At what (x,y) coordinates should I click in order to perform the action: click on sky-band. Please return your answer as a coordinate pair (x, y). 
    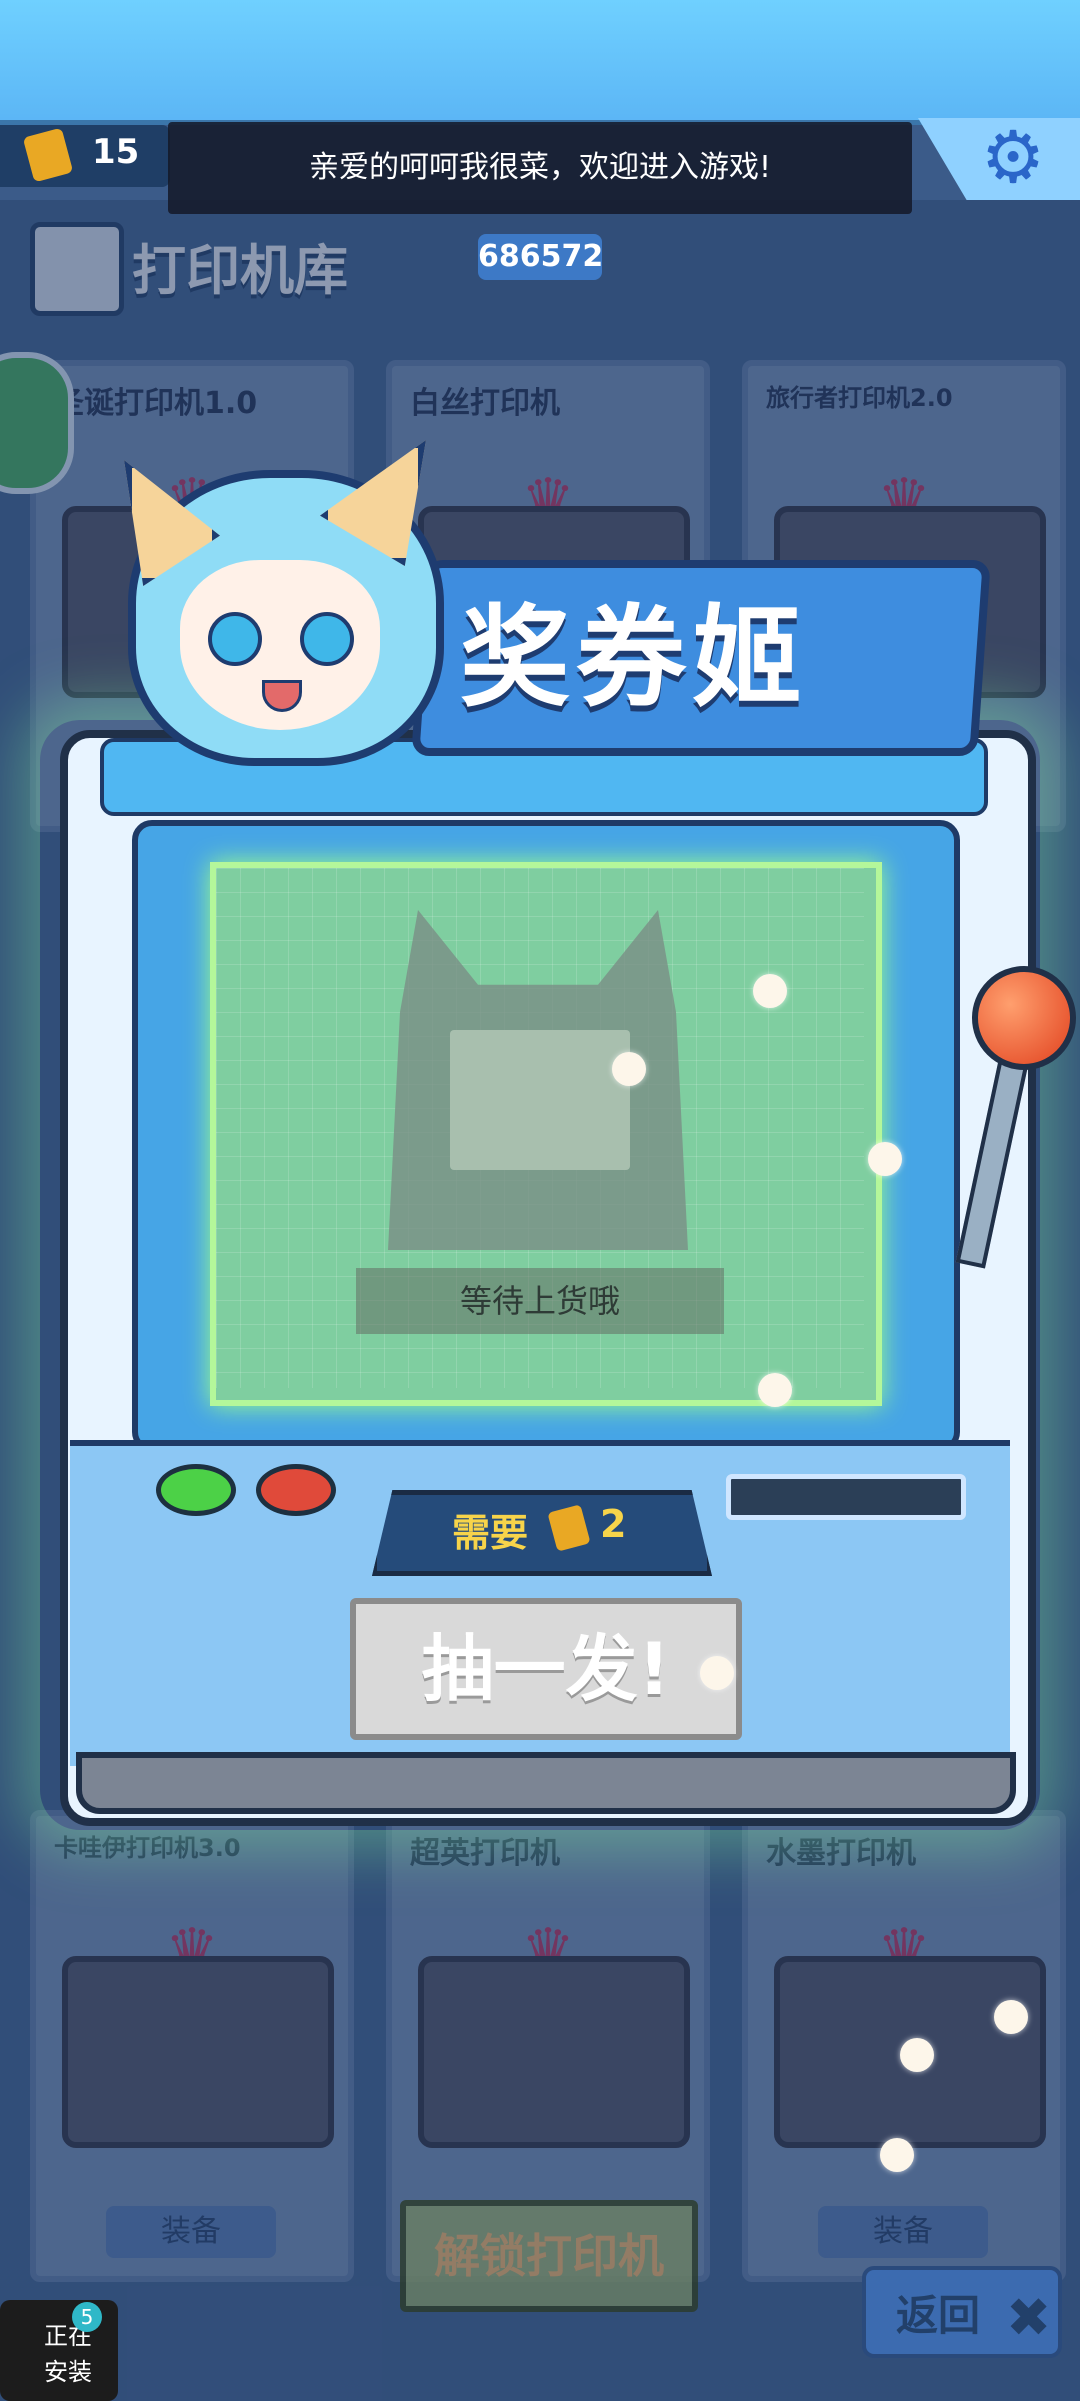
    Looking at the image, I should click on (540, 62).